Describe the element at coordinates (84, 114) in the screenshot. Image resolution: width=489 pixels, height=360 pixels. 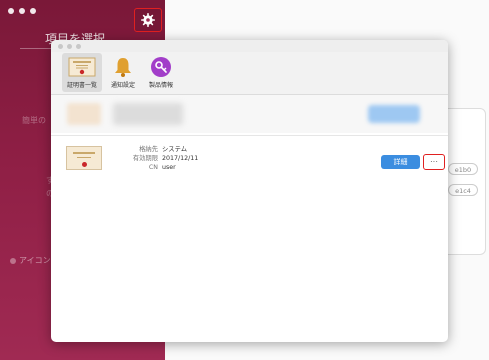
I see `blurred-certificate-icon` at that location.